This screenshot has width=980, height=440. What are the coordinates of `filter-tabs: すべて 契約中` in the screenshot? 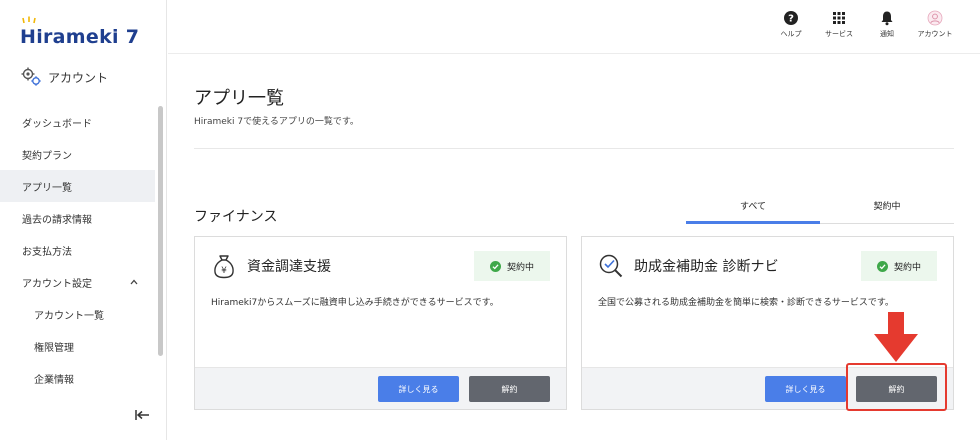 It's located at (820, 209).